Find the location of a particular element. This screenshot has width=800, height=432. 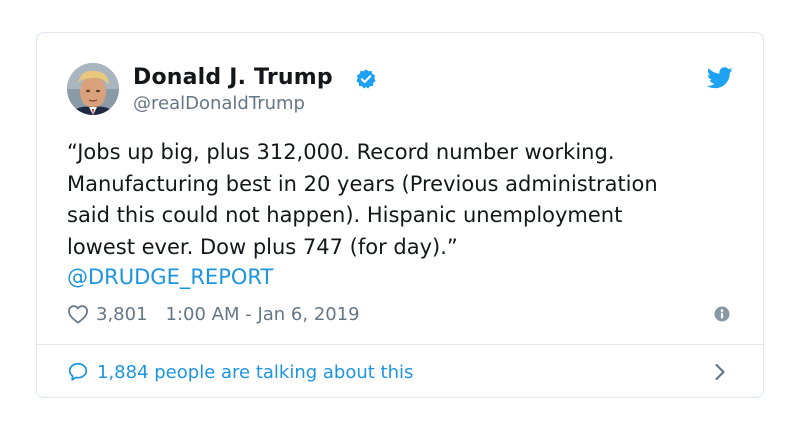

conversation-label: 1,884 people are talking about this is located at coordinates (255, 372).